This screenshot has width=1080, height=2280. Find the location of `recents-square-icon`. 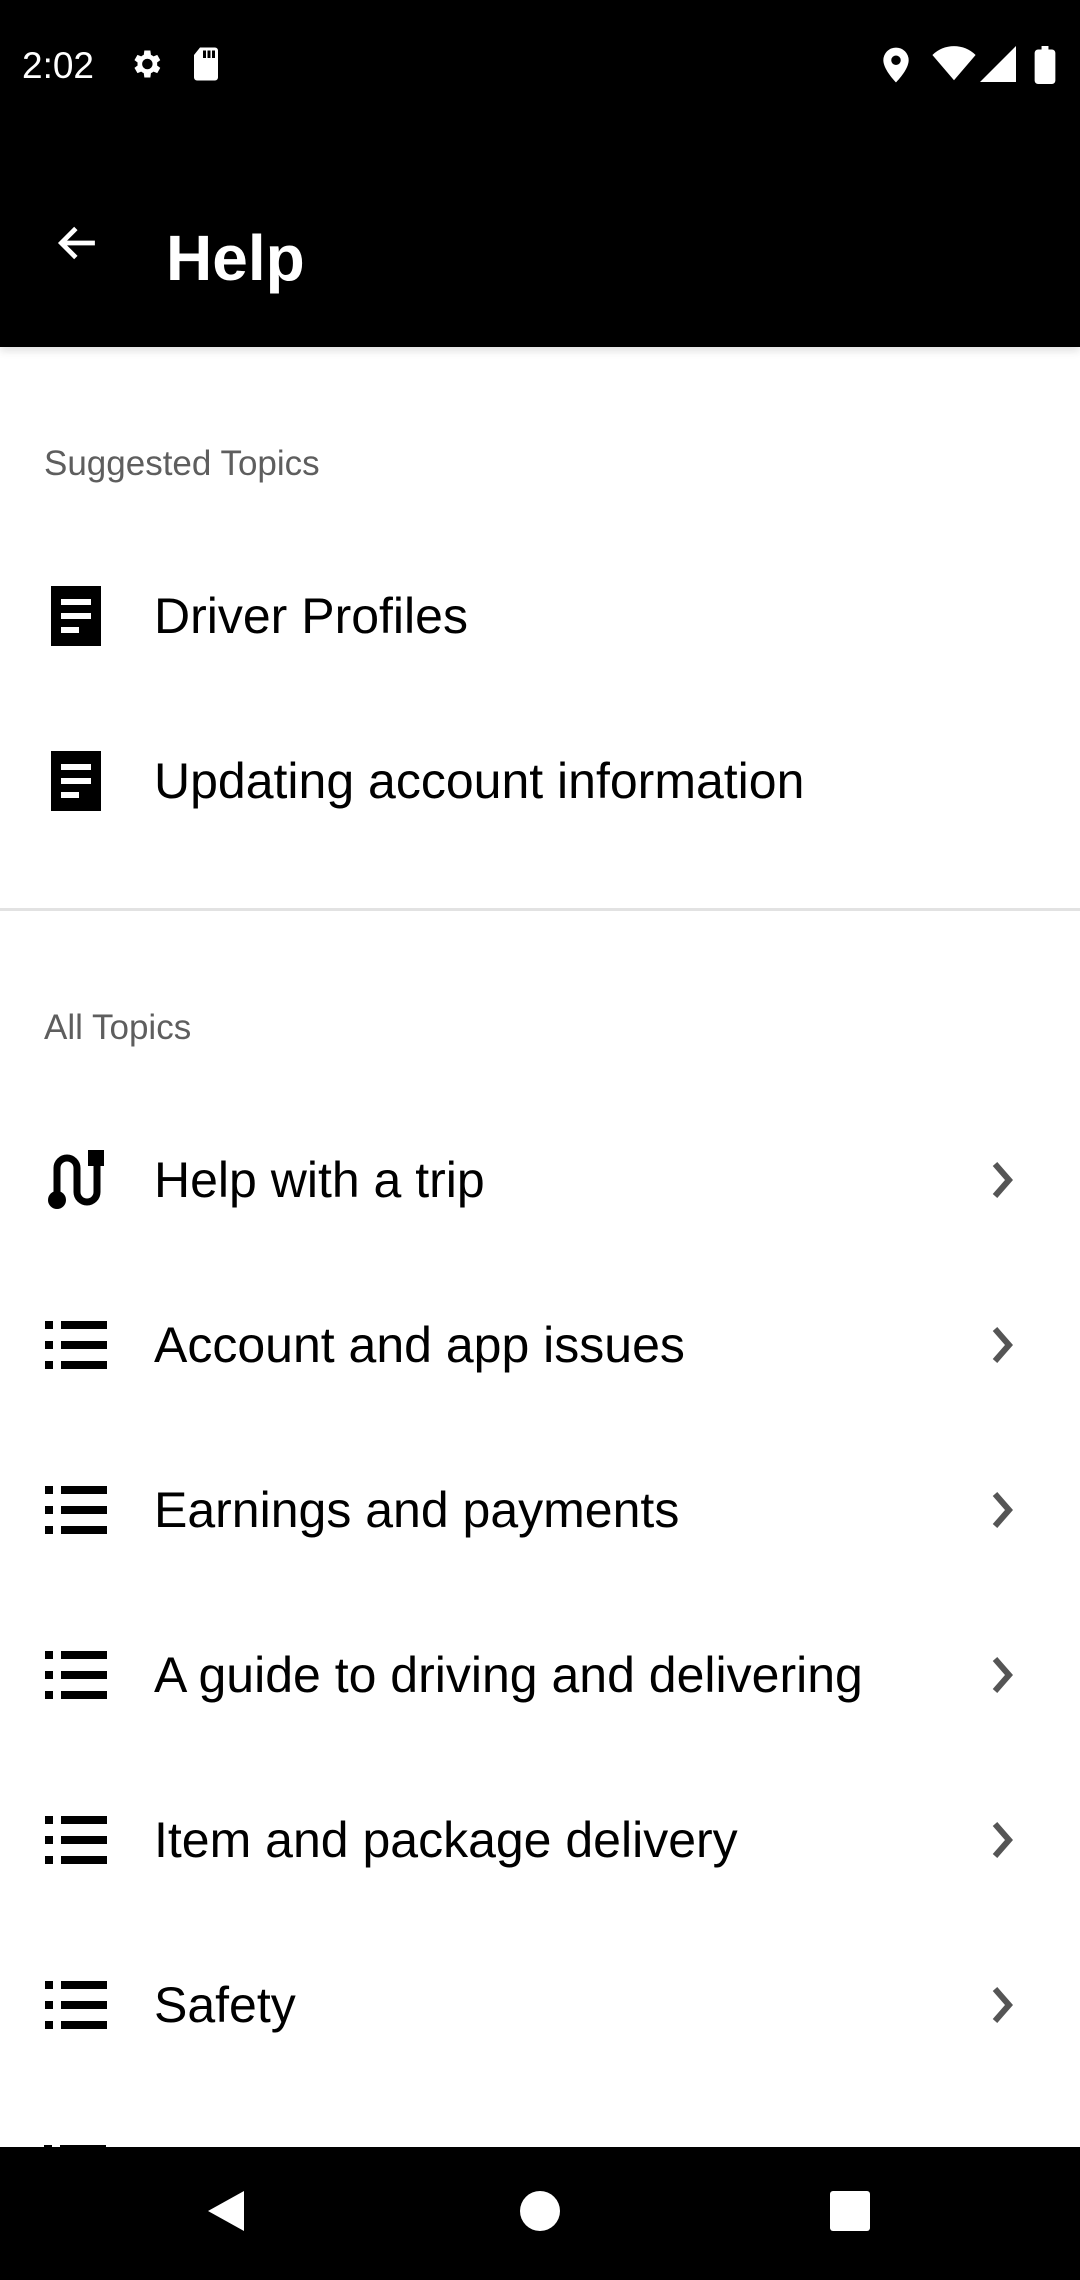

recents-square-icon is located at coordinates (850, 2213).